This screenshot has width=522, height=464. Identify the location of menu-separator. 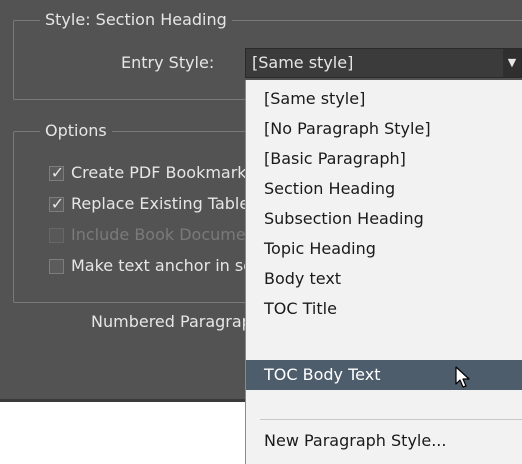
(391, 419).